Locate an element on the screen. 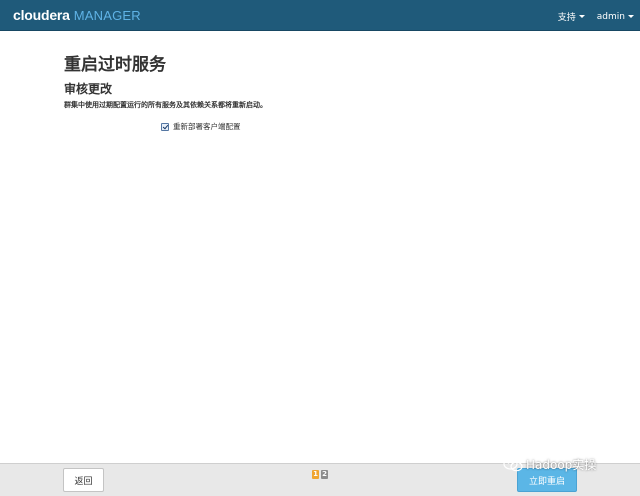 The height and width of the screenshot is (496, 640). admin-menu-label: admin is located at coordinates (610, 16).